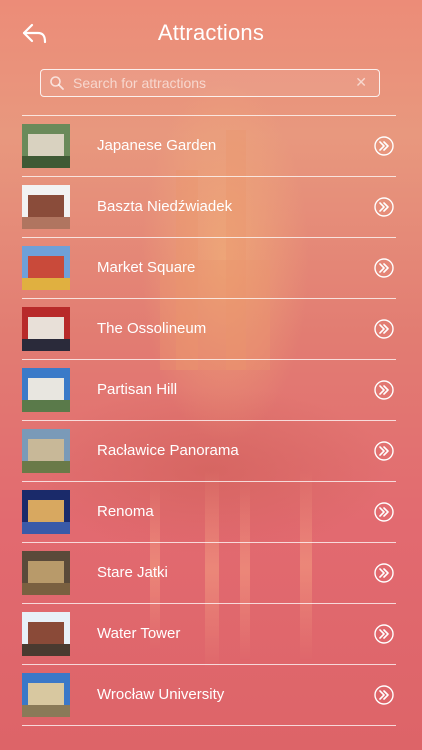  What do you see at coordinates (209, 329) in the screenshot?
I see `list-item: The Ossolineum` at bounding box center [209, 329].